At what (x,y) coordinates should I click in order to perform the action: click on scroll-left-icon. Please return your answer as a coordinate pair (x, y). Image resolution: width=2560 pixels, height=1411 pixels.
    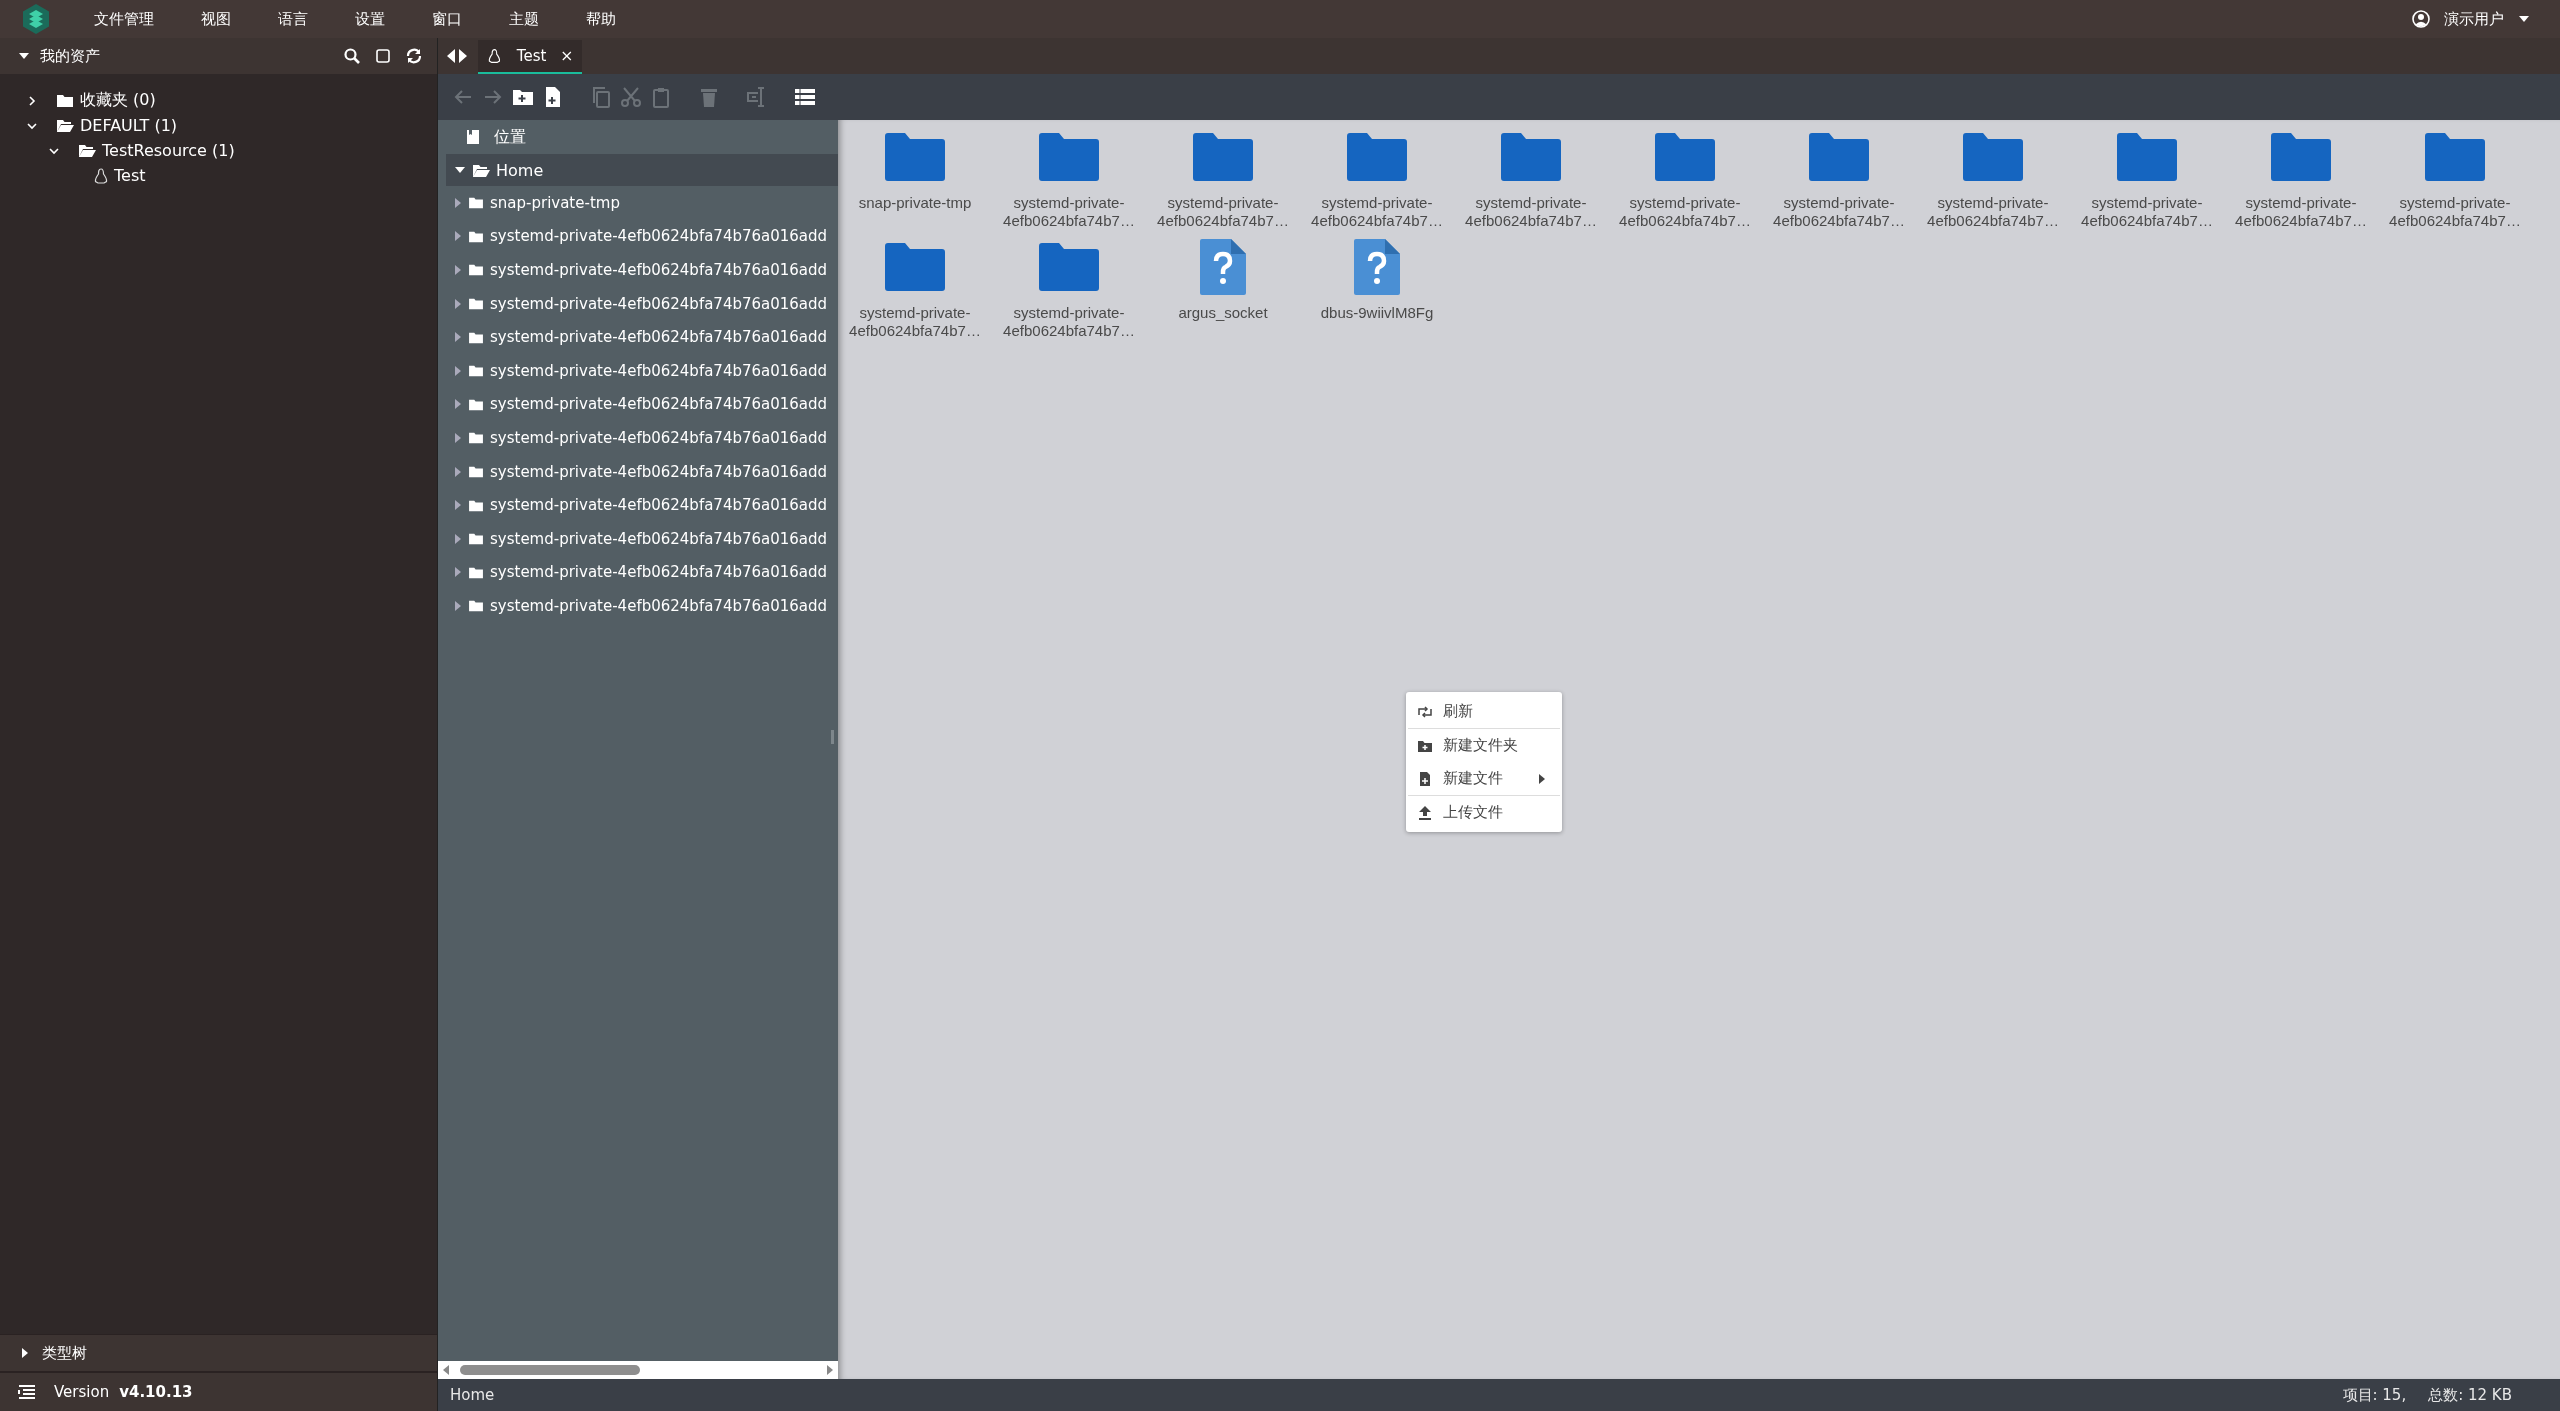
    Looking at the image, I should click on (446, 1370).